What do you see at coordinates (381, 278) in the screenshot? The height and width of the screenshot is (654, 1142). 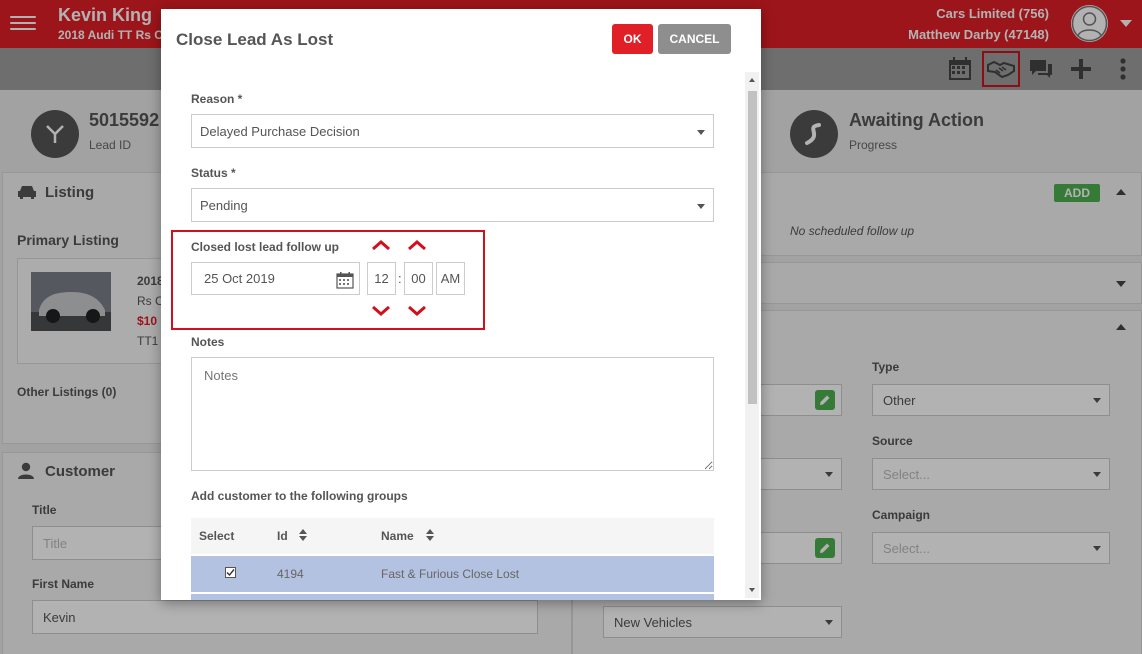 I see `hour-field: 12` at bounding box center [381, 278].